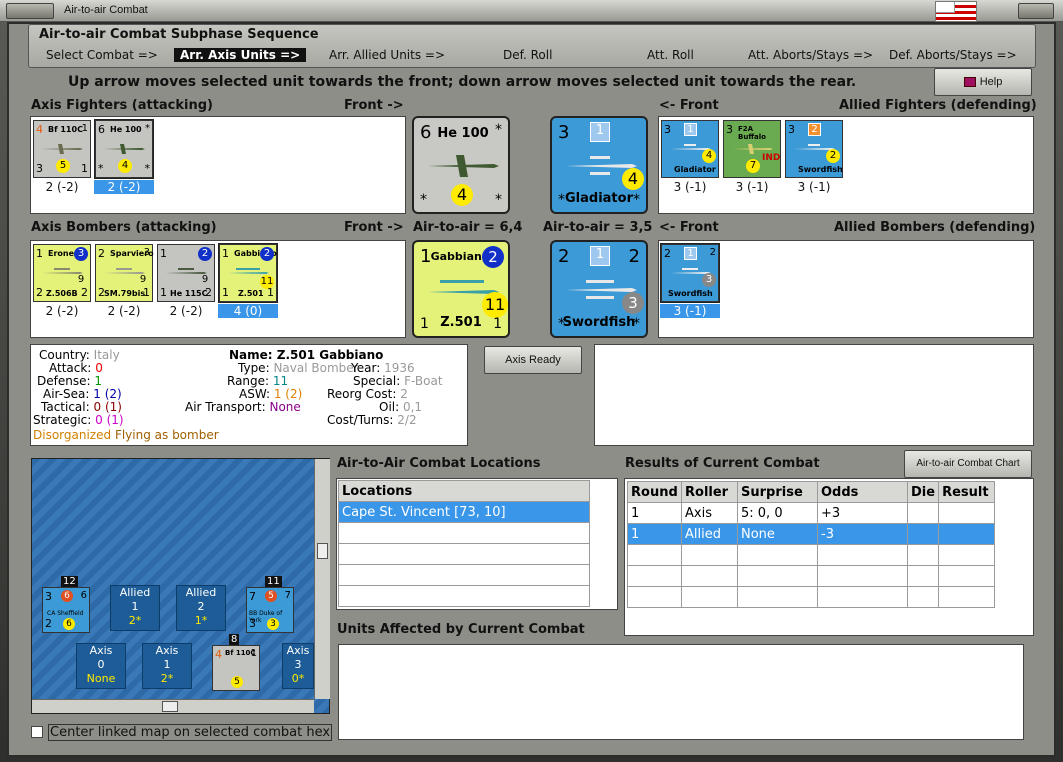 The height and width of the screenshot is (762, 1063). Describe the element at coordinates (983, 82) in the screenshot. I see `help-button: Help` at that location.